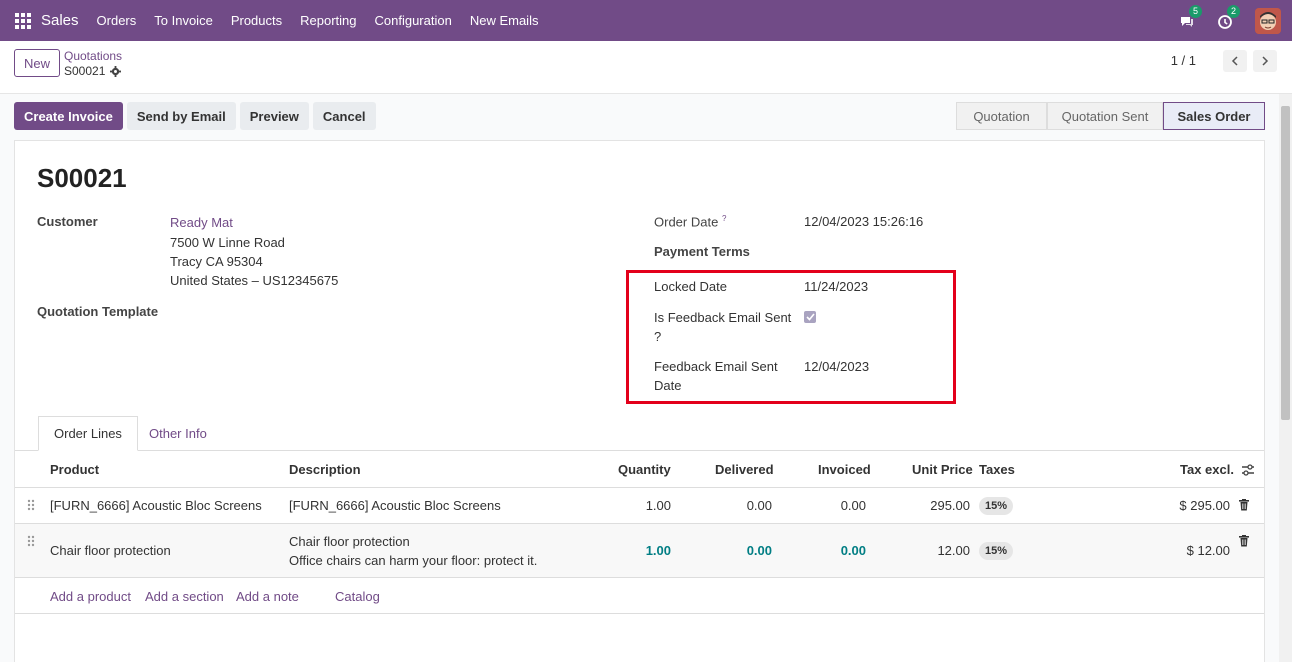 The width and height of the screenshot is (1292, 662). What do you see at coordinates (997, 469) in the screenshot?
I see `col-taxes: Taxes` at bounding box center [997, 469].